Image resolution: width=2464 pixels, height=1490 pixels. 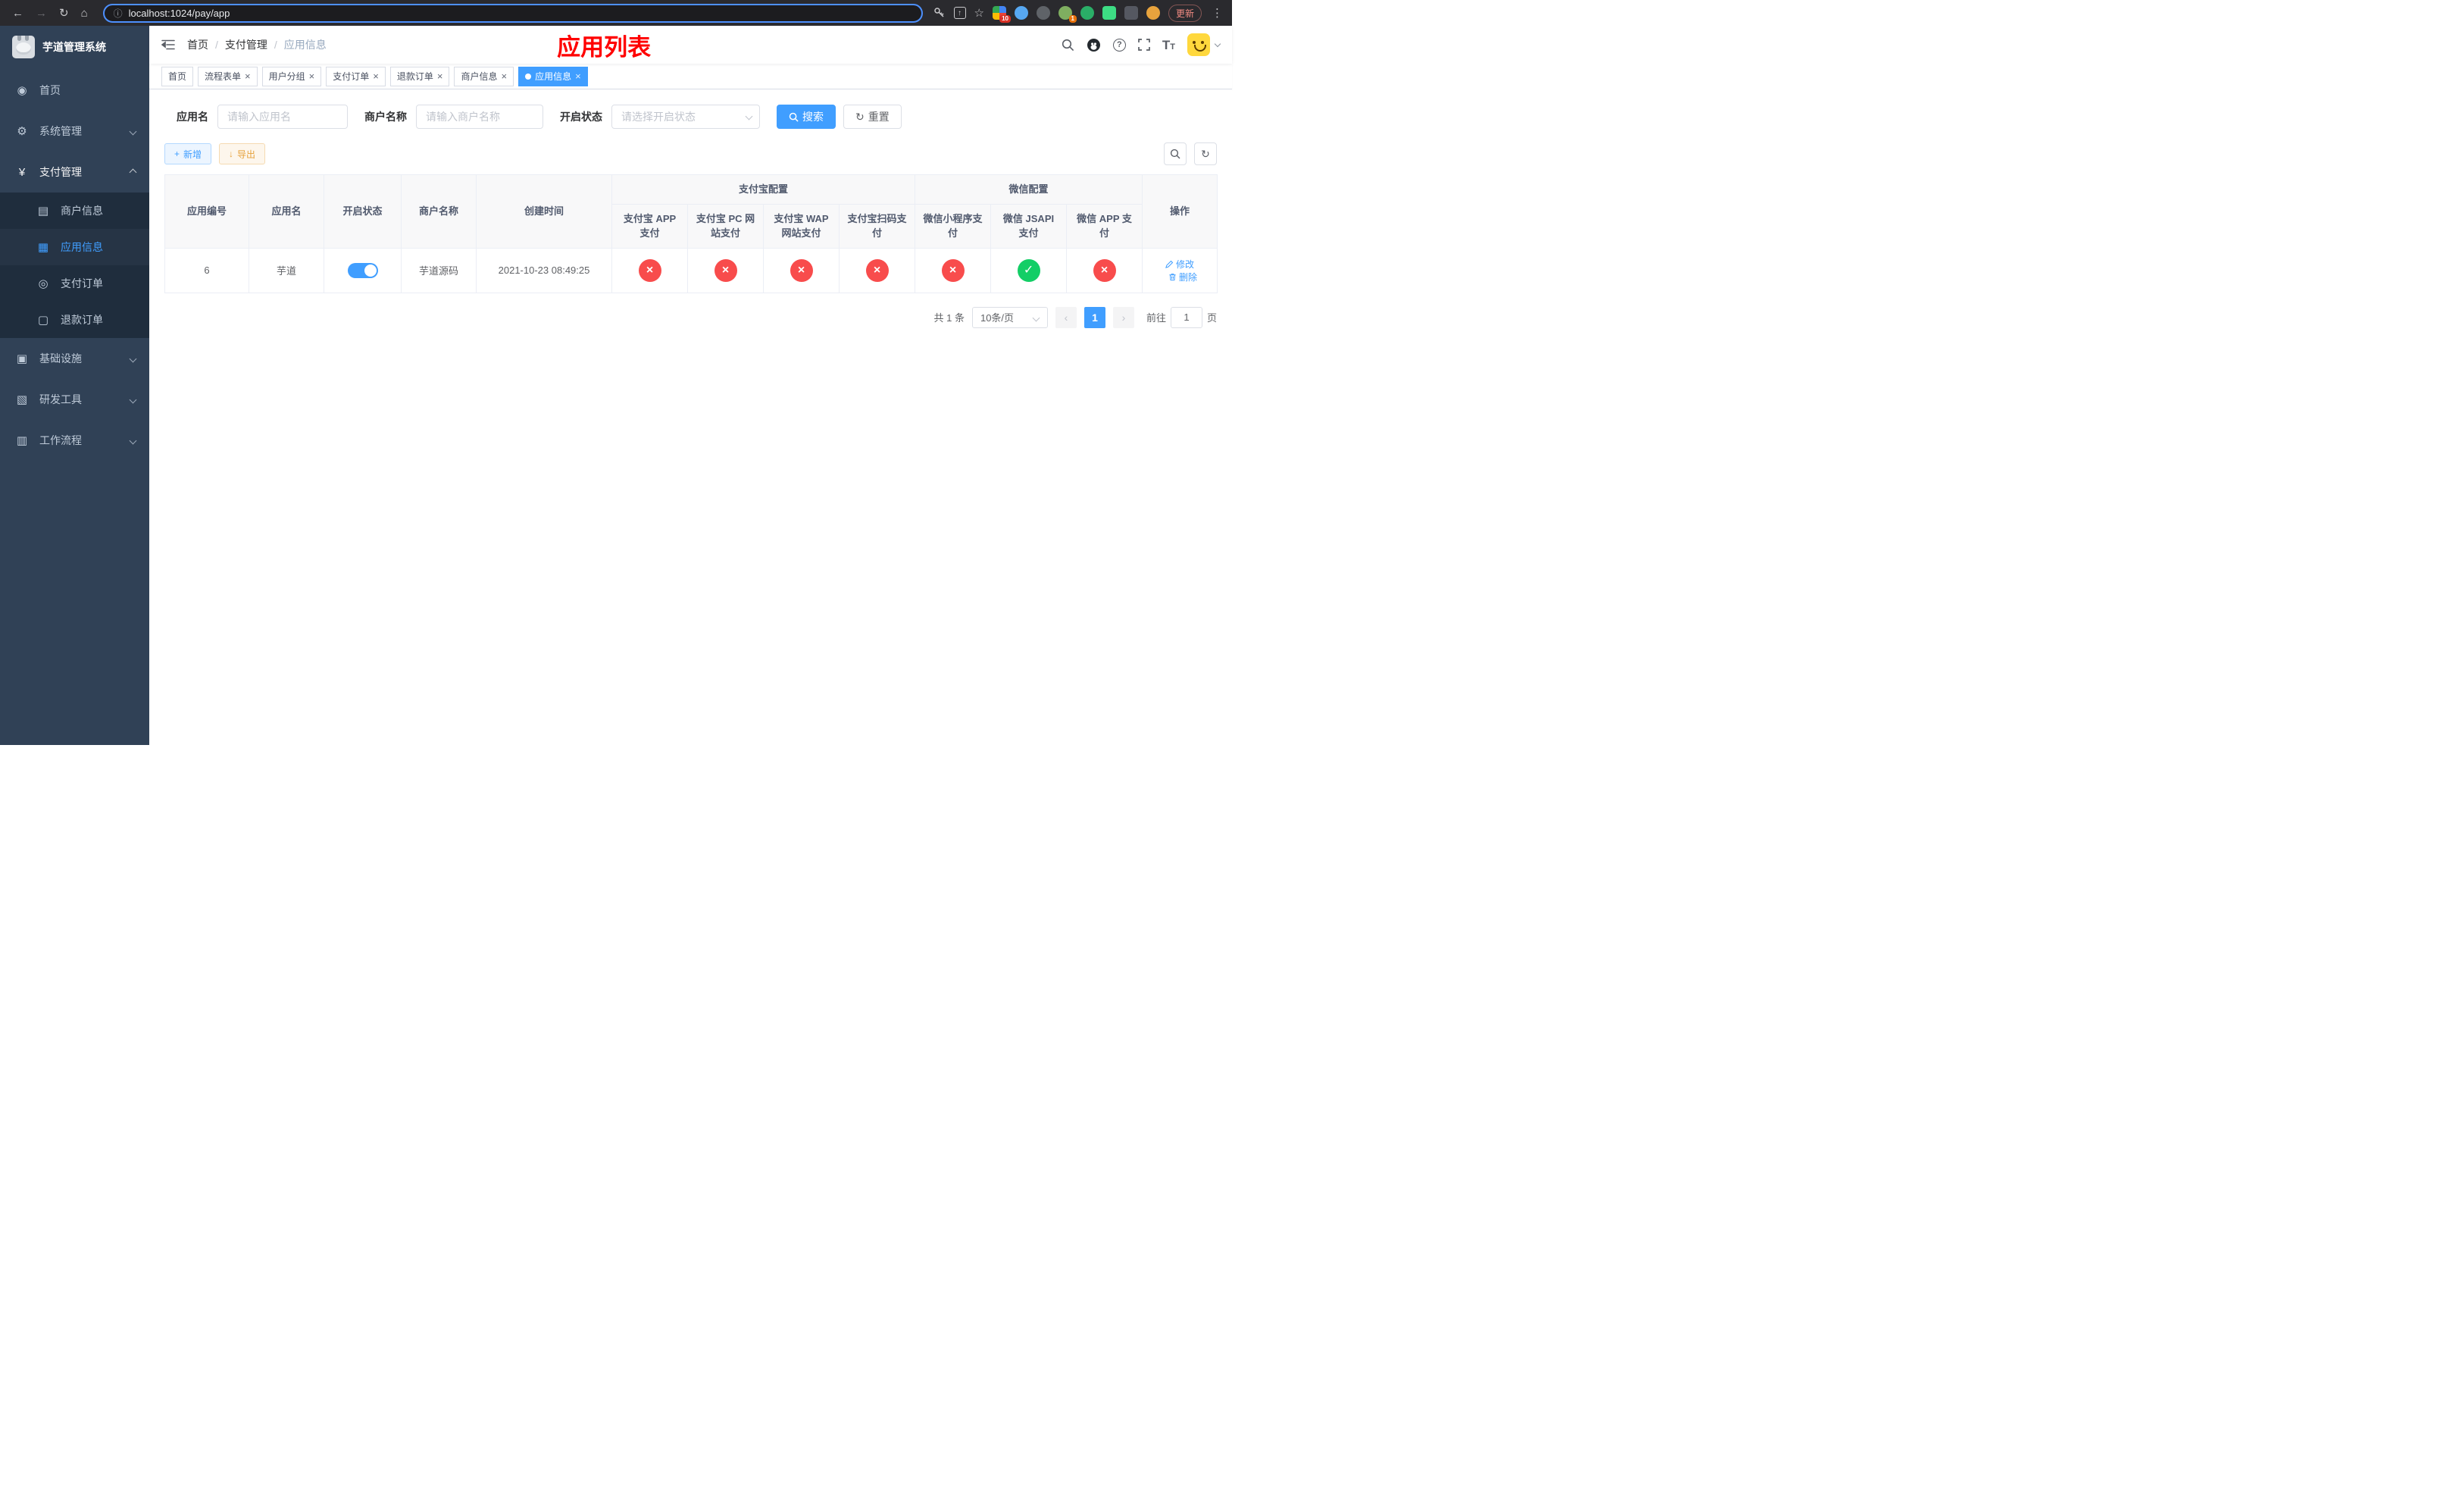 What do you see at coordinates (1068, 45) in the screenshot?
I see `search-icon` at bounding box center [1068, 45].